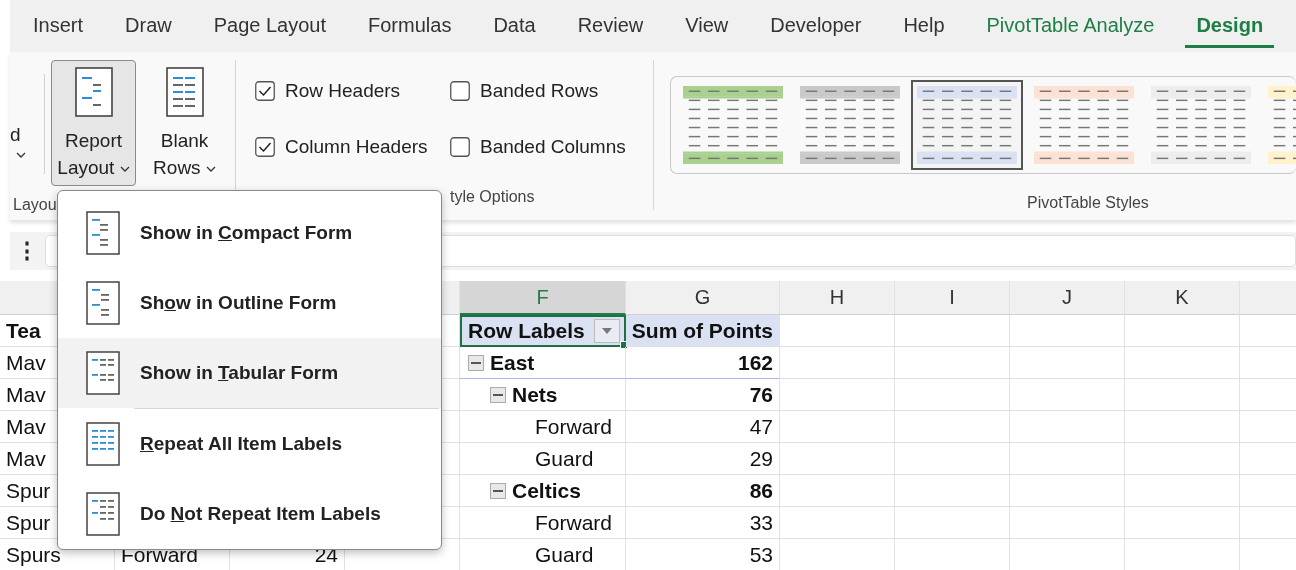 The image size is (1296, 570). I want to click on group-label: Layou, so click(35, 205).